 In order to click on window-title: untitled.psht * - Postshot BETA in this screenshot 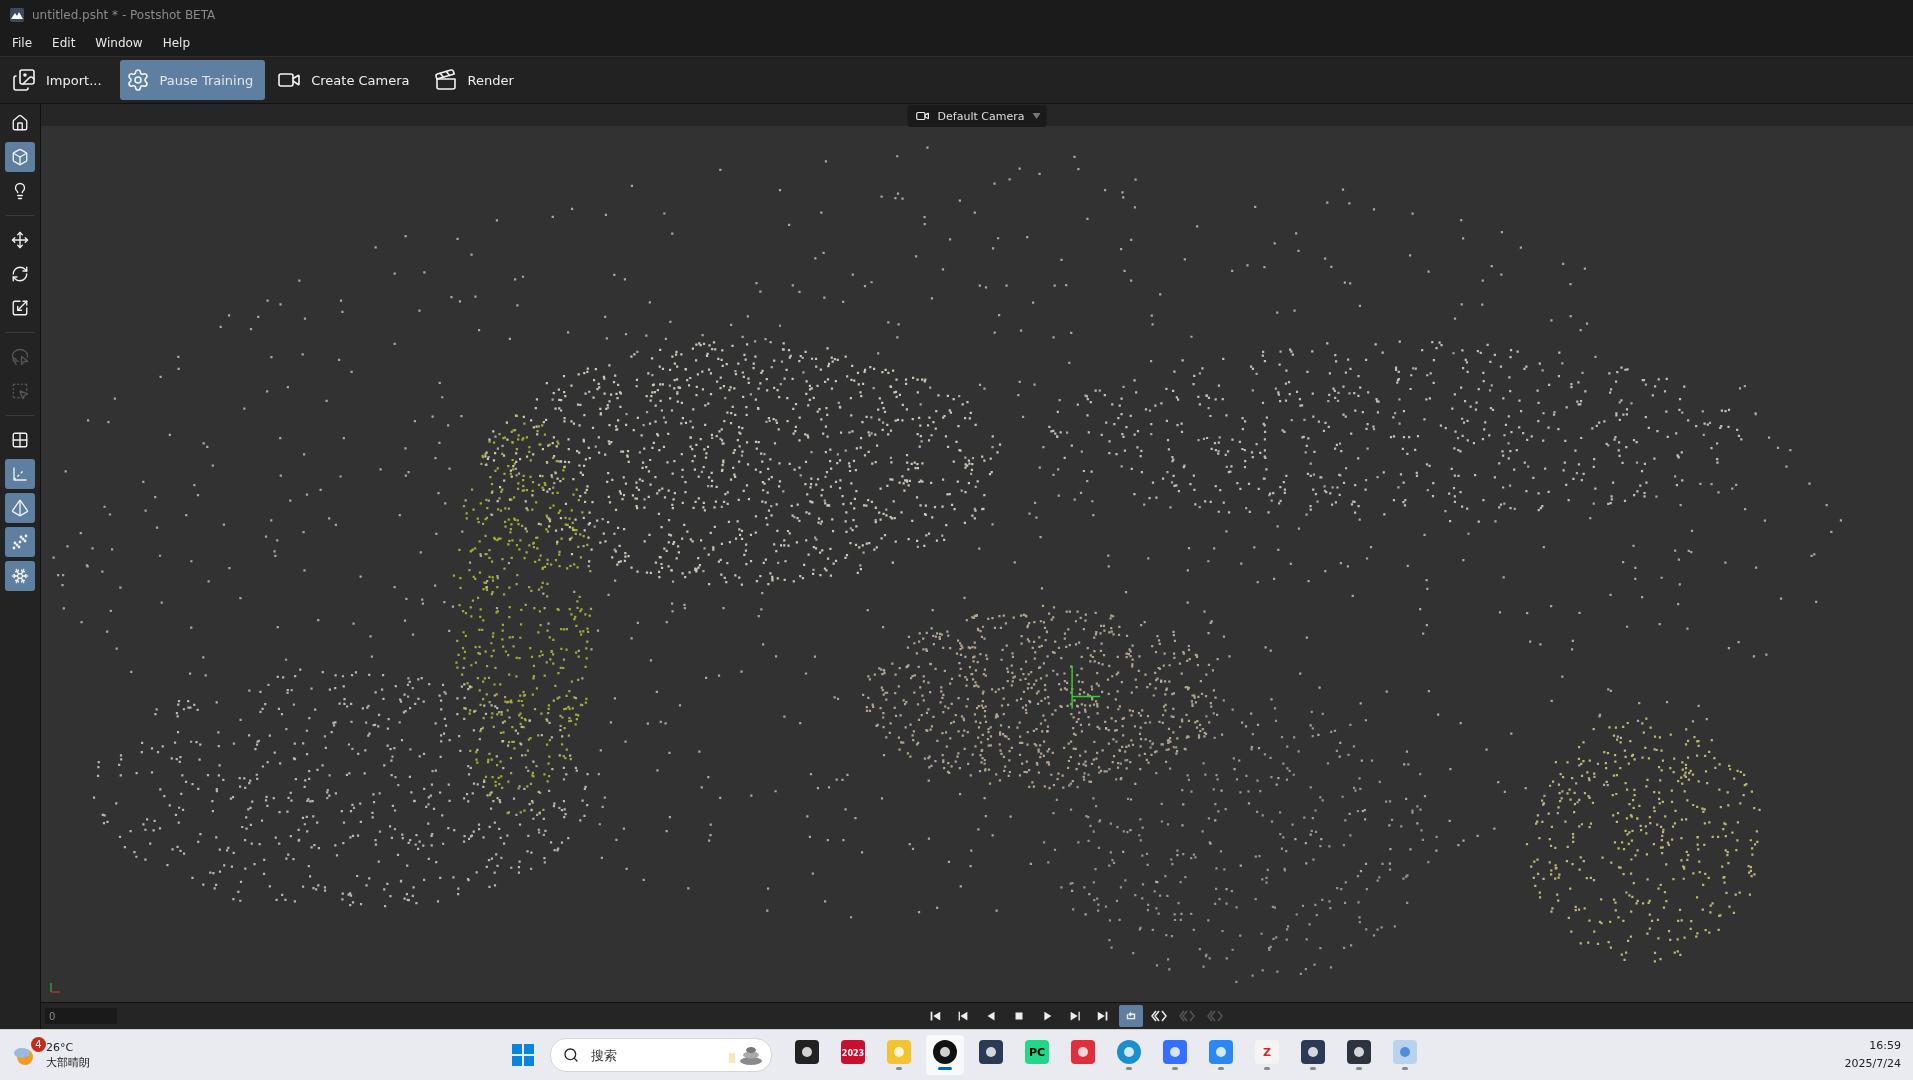, I will do `click(124, 15)`.